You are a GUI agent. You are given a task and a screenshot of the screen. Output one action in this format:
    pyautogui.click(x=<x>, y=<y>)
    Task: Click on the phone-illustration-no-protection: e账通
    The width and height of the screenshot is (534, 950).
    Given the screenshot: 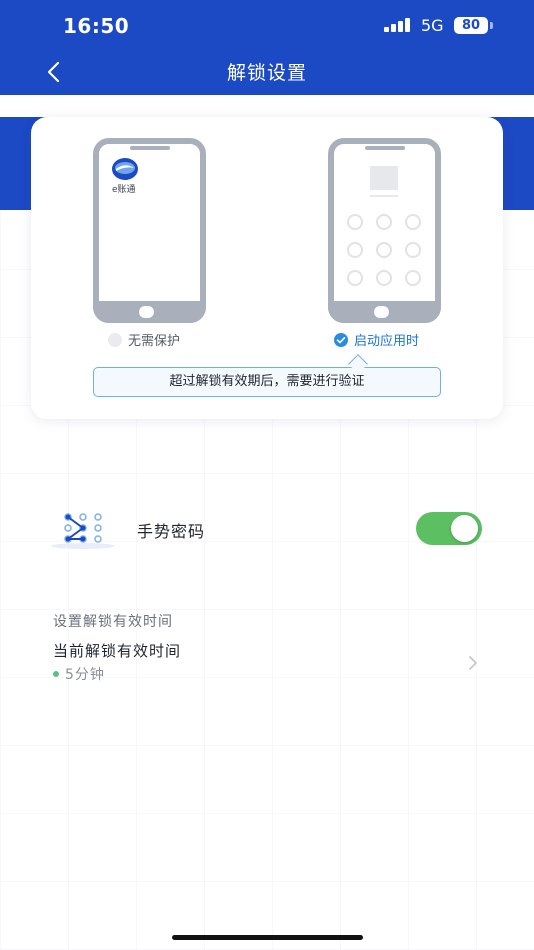 What is the action you would take?
    pyautogui.click(x=149, y=230)
    